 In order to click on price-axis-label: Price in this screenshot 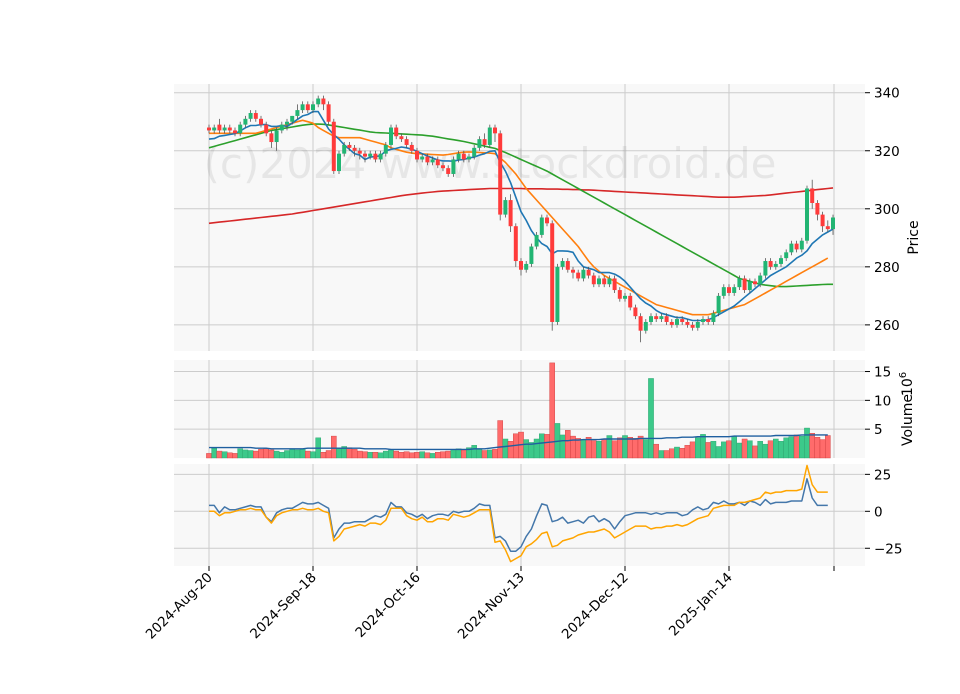, I will do `click(914, 237)`.